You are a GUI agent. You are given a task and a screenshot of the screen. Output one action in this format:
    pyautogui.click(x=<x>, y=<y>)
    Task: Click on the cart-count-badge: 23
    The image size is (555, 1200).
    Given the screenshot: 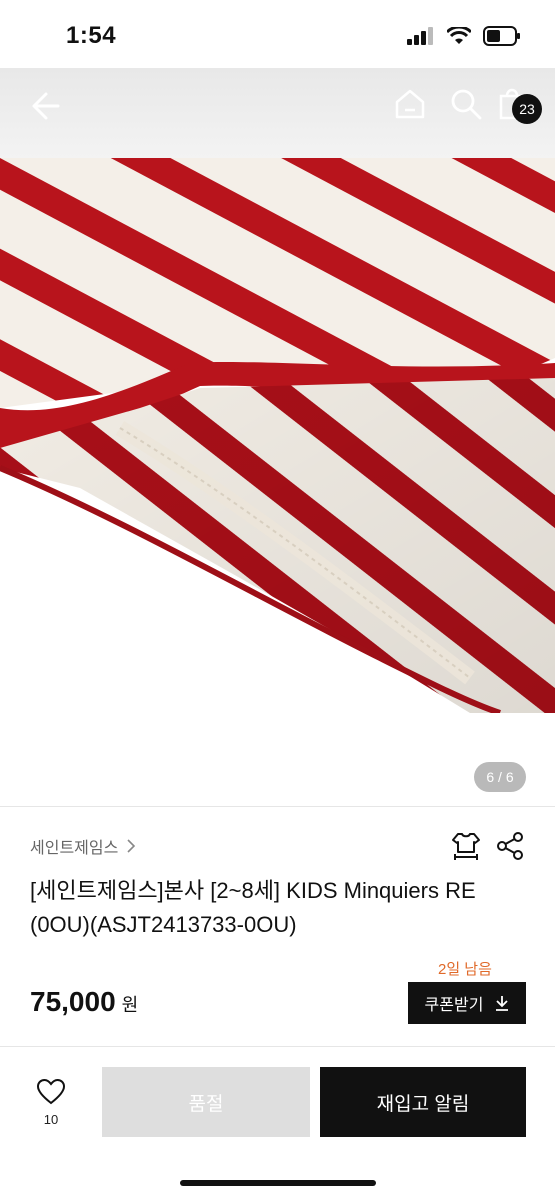 What is the action you would take?
    pyautogui.click(x=527, y=109)
    